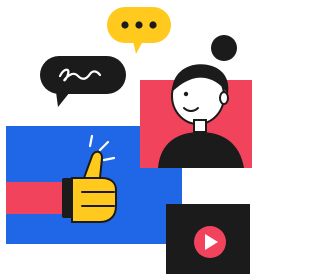  I want to click on squiggle-chat-bubble-icon, so click(83, 82).